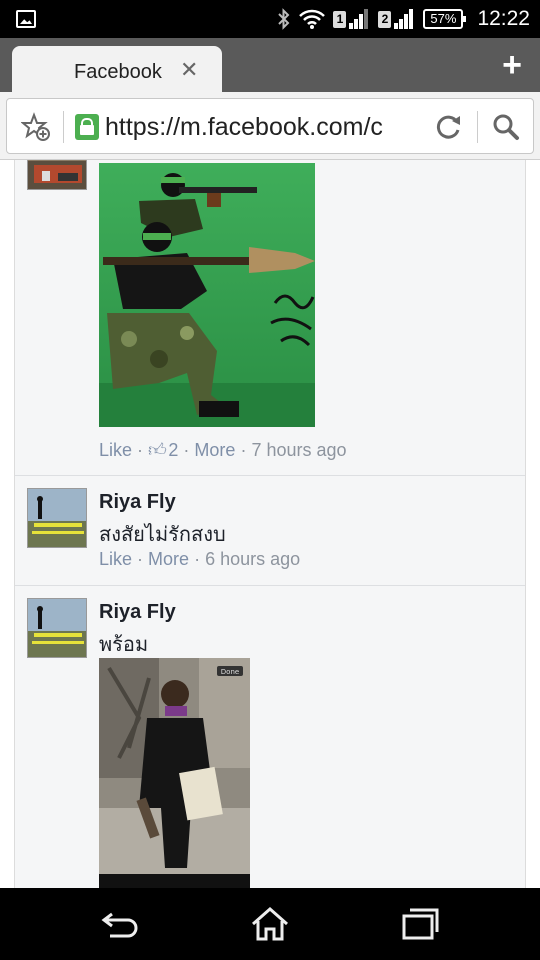 This screenshot has width=540, height=960. What do you see at coordinates (420, 924) in the screenshot?
I see `recent-apps-icon` at bounding box center [420, 924].